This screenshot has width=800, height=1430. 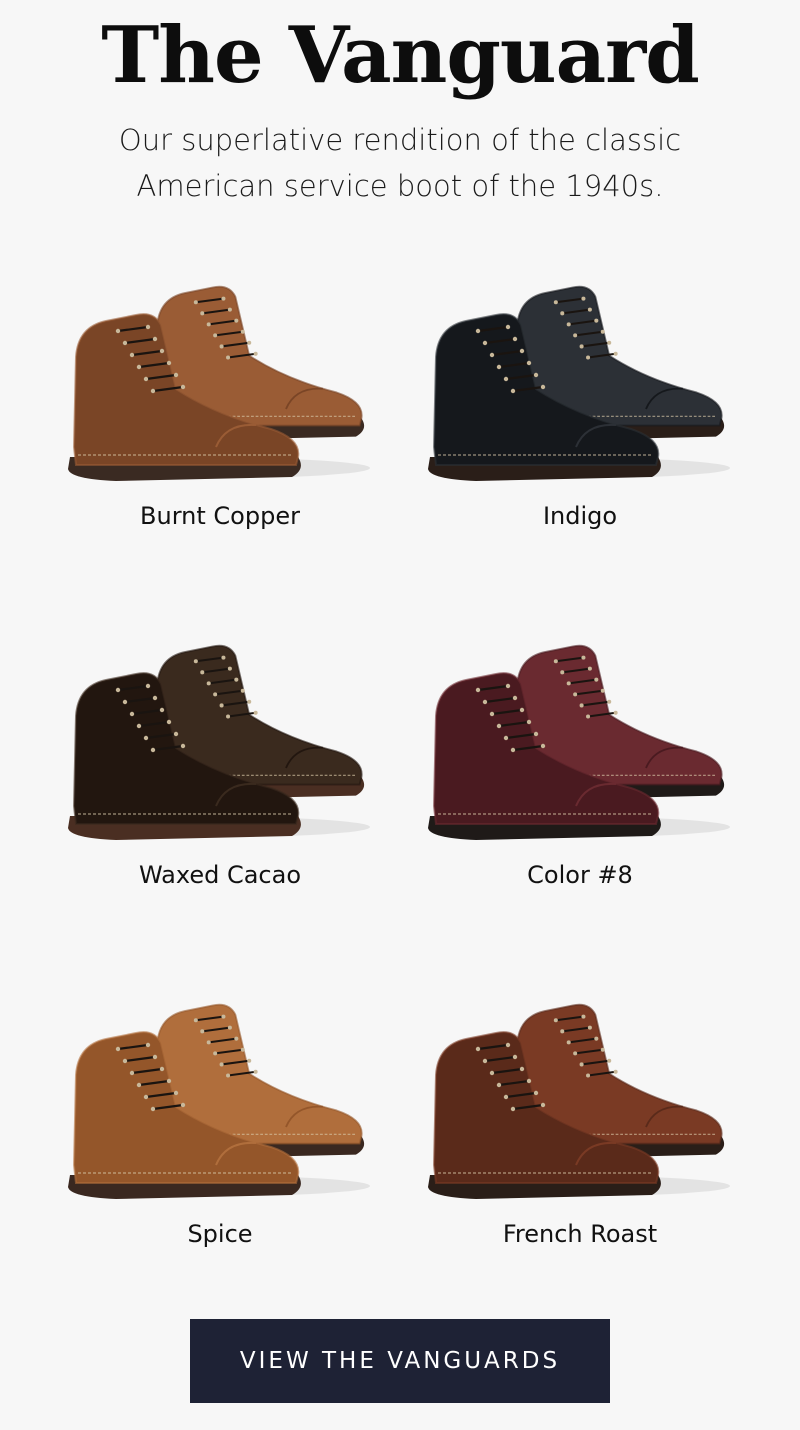 I want to click on product-name: Waxed Cacao, so click(x=220, y=875).